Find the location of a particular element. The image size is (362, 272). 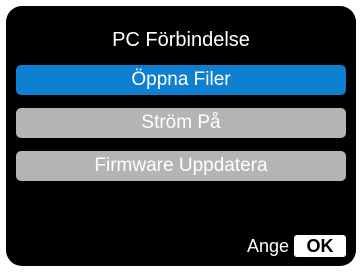

menu-item-open-files: Öppna Filer is located at coordinates (181, 80).